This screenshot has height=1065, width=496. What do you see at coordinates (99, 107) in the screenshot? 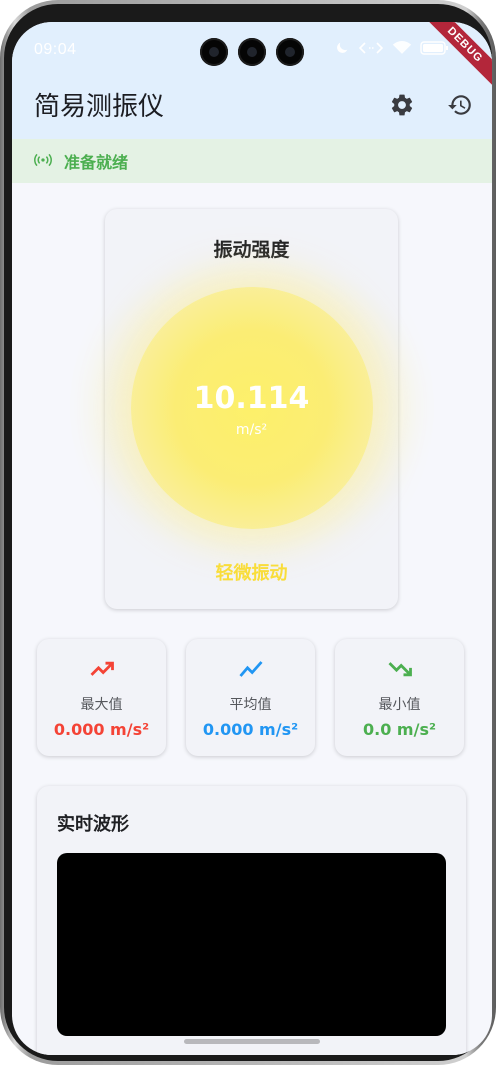
I see `app-title: 简易测振仪` at bounding box center [99, 107].